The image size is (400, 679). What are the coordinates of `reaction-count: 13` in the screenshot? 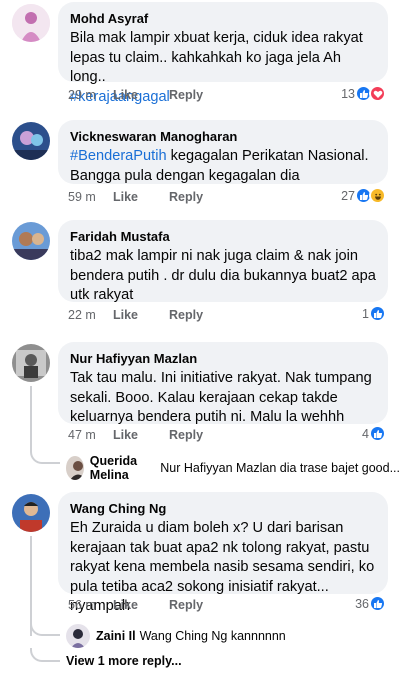 It's located at (348, 93).